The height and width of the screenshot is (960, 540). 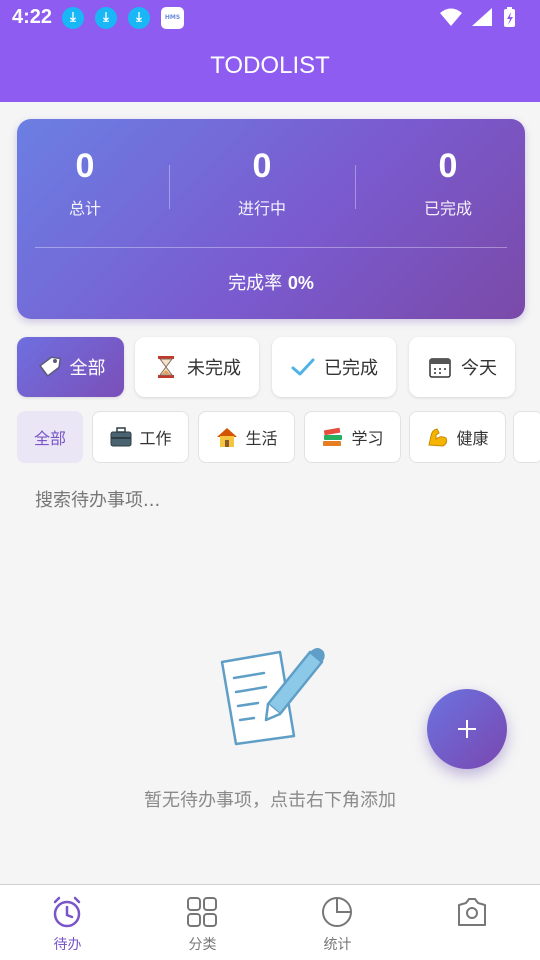 What do you see at coordinates (303, 367) in the screenshot?
I see `checkmark-icon` at bounding box center [303, 367].